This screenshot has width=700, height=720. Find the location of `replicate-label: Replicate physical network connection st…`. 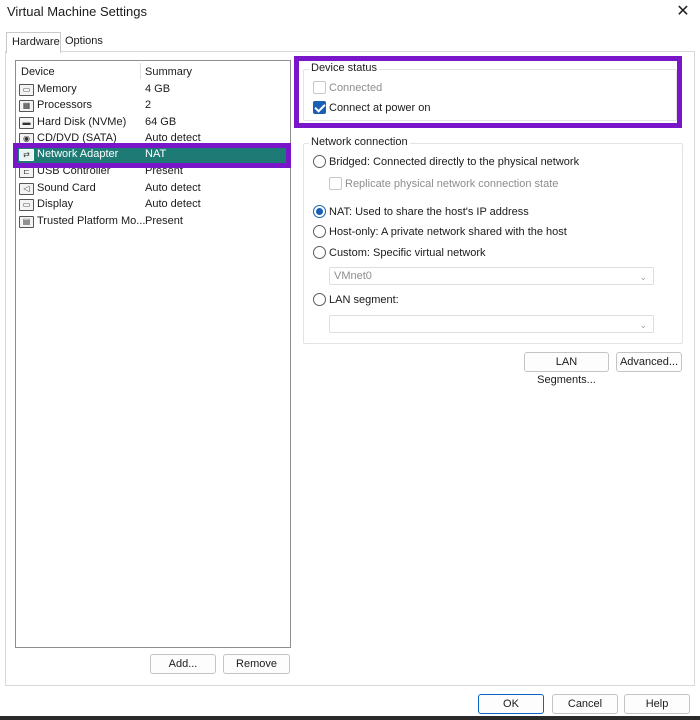

replicate-label: Replicate physical network connection st… is located at coordinates (452, 184).